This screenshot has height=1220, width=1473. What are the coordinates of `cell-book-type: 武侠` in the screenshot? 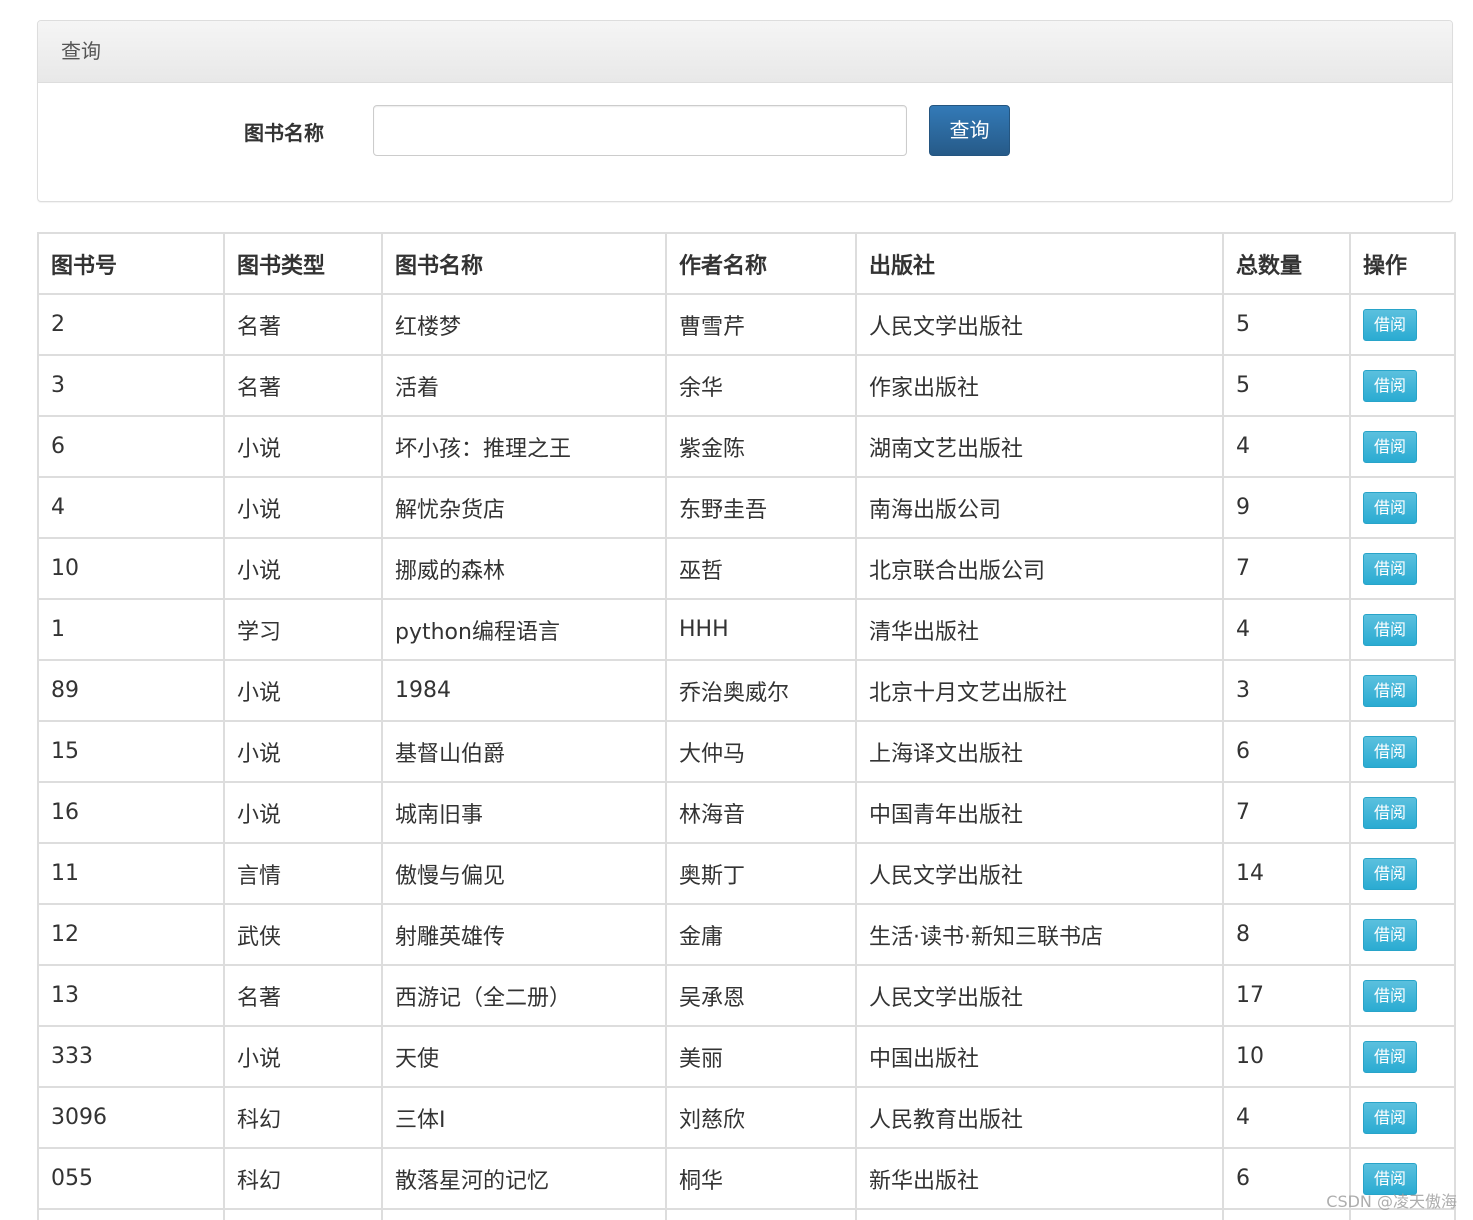 It's located at (303, 934).